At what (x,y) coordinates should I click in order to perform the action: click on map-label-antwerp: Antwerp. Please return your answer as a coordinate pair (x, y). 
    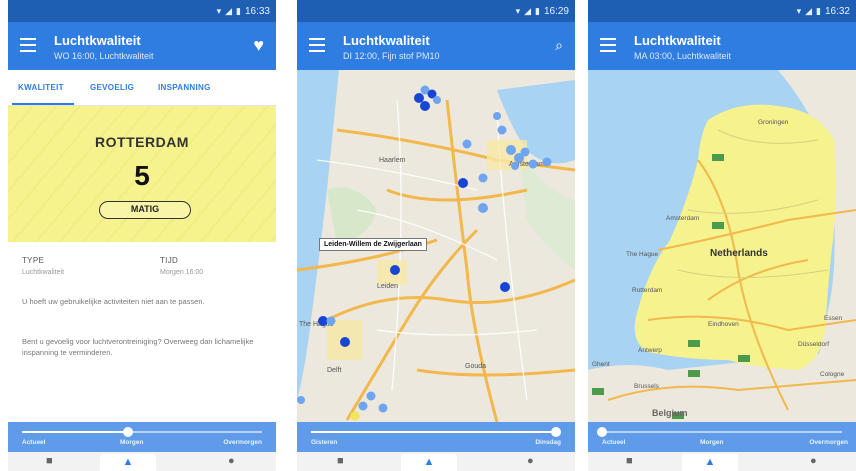
    Looking at the image, I should click on (650, 350).